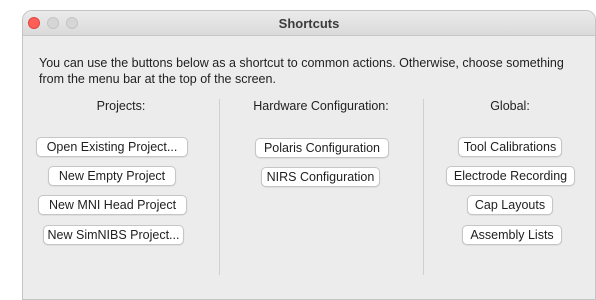 This screenshot has width=596, height=300. What do you see at coordinates (320, 177) in the screenshot?
I see `nirs-configuration-button: NIRS Configuration` at bounding box center [320, 177].